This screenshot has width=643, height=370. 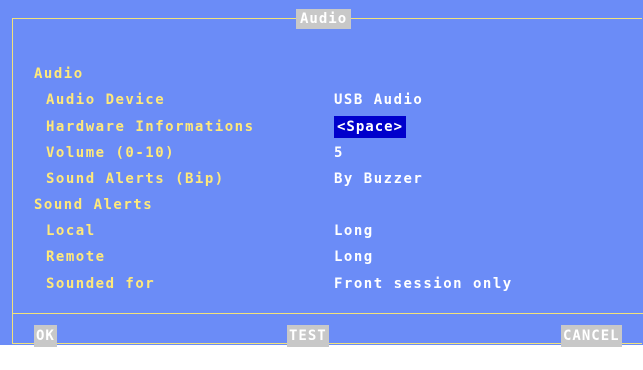 I want to click on cancel-button: CANCEL, so click(x=591, y=336).